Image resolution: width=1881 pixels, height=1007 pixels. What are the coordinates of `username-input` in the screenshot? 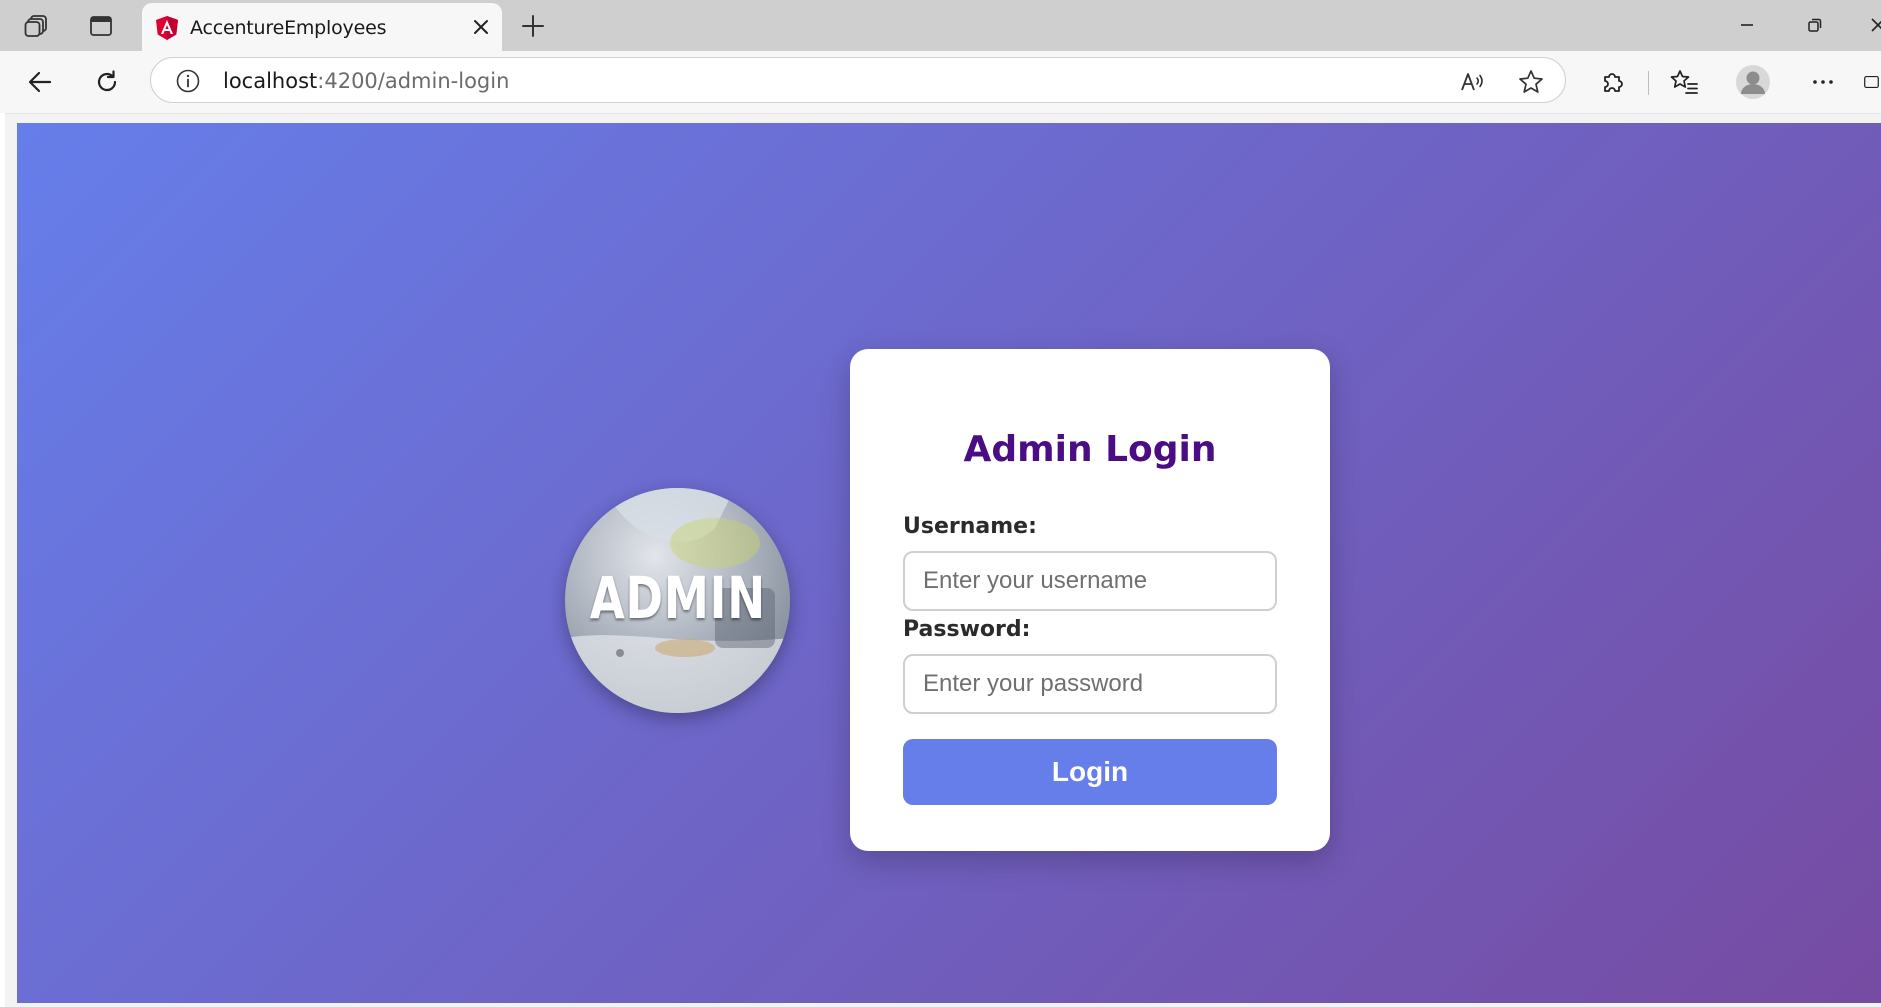 It's located at (1090, 581).